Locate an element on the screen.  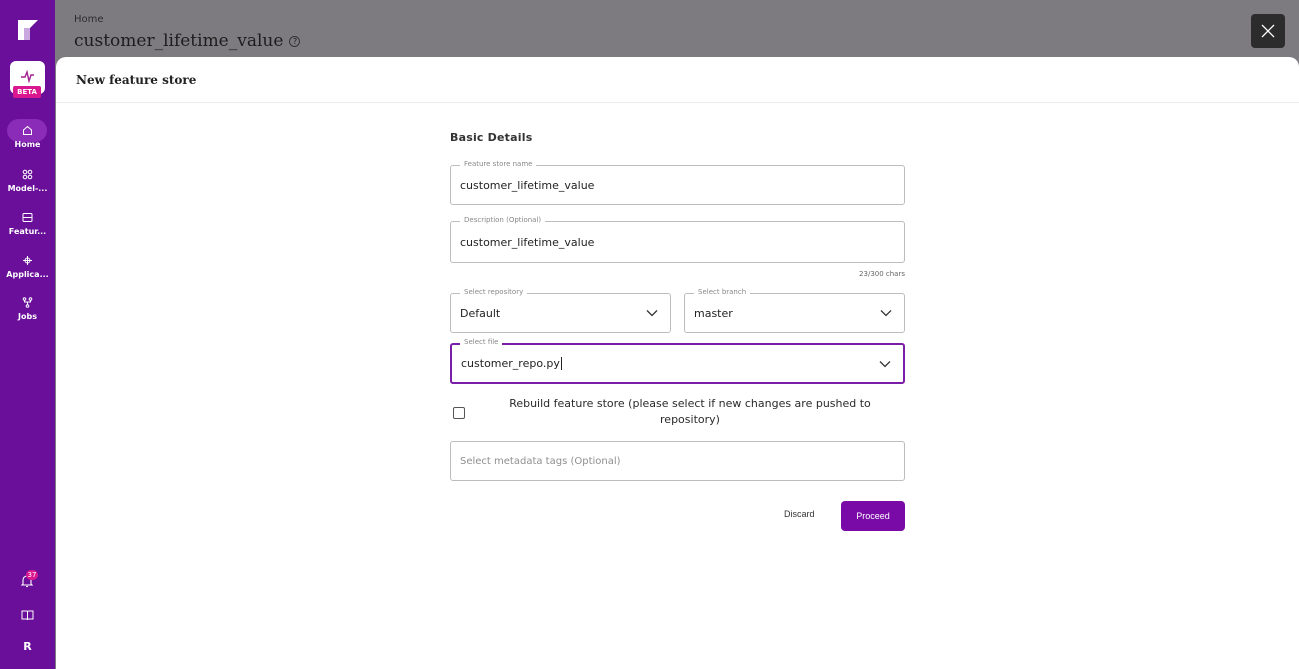
page-title-row: customer_lifetime_value ? is located at coordinates (187, 41).